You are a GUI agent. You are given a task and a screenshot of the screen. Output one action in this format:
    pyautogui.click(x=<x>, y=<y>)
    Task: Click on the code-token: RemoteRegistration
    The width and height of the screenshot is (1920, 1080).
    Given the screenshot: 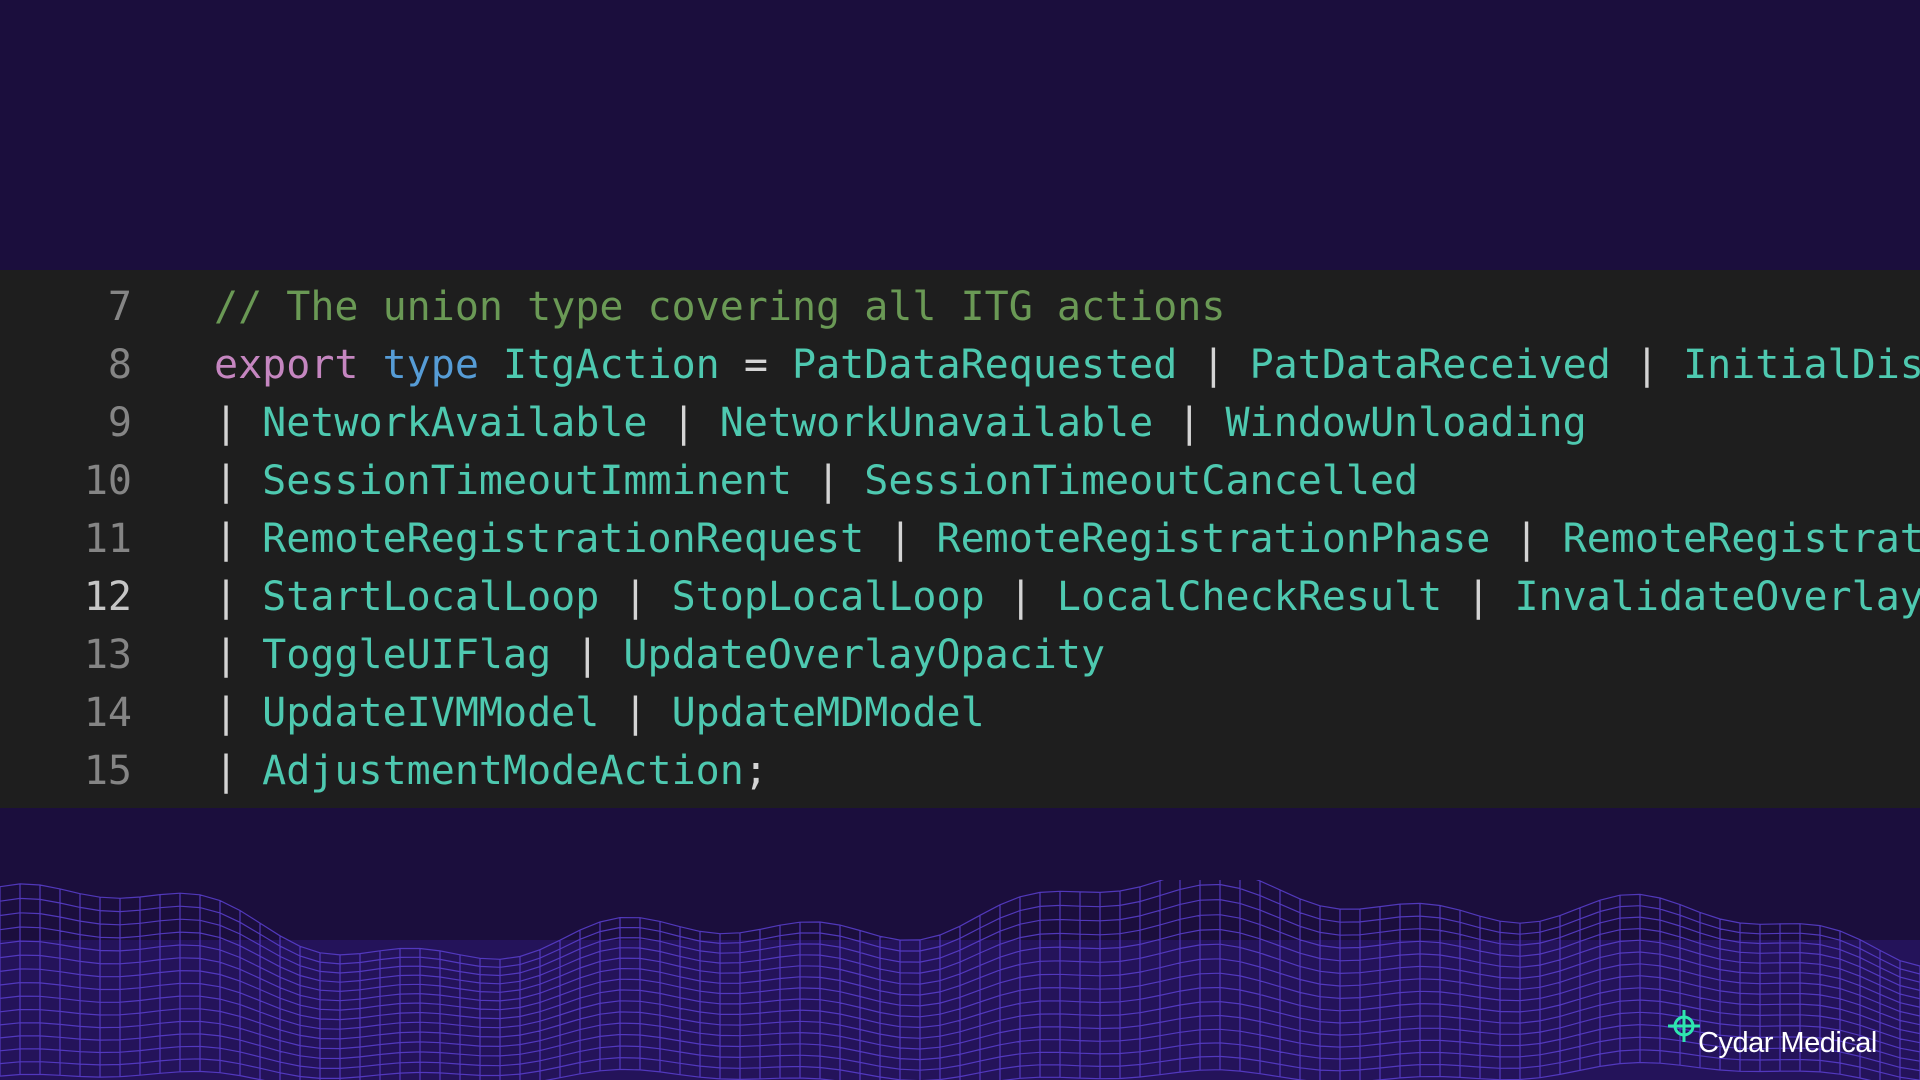 What is the action you would take?
    pyautogui.click(x=1741, y=539)
    